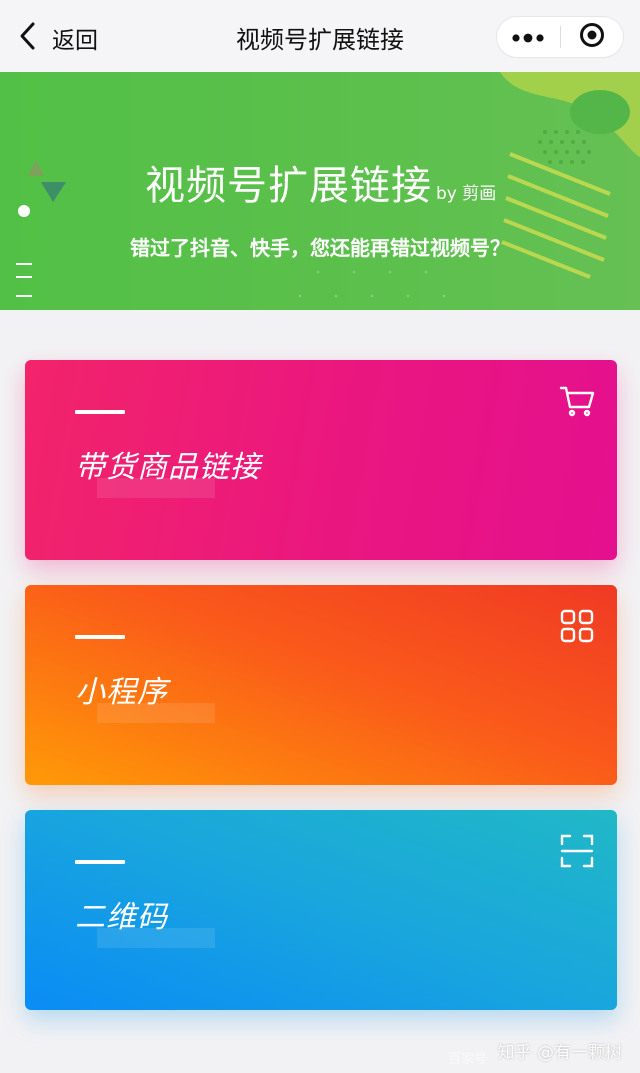 The height and width of the screenshot is (1073, 640). Describe the element at coordinates (288, 186) in the screenshot. I see `banner-title: 视频号扩展链接` at that location.